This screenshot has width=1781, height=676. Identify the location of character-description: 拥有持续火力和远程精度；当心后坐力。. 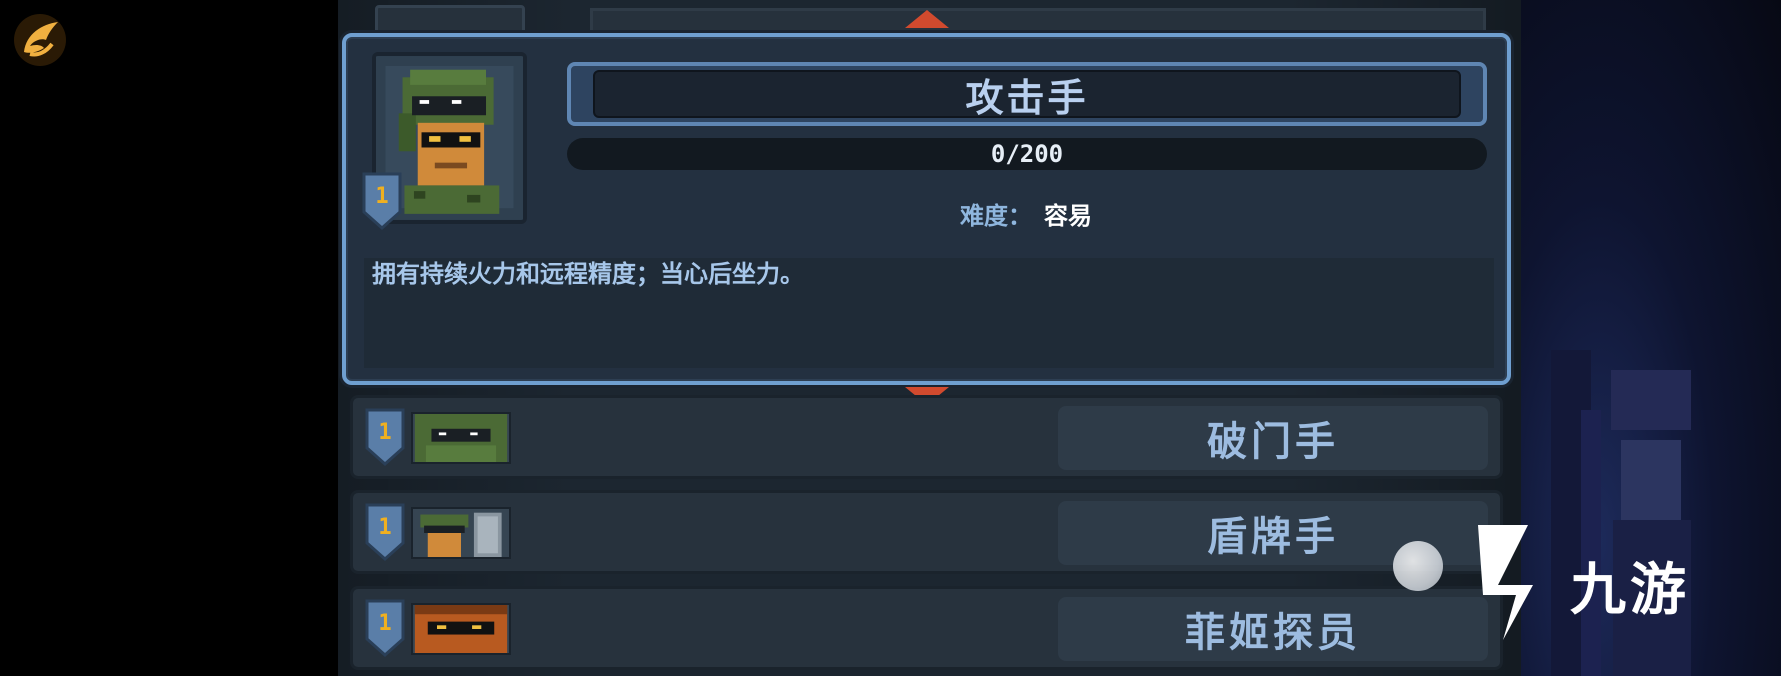
(588, 274).